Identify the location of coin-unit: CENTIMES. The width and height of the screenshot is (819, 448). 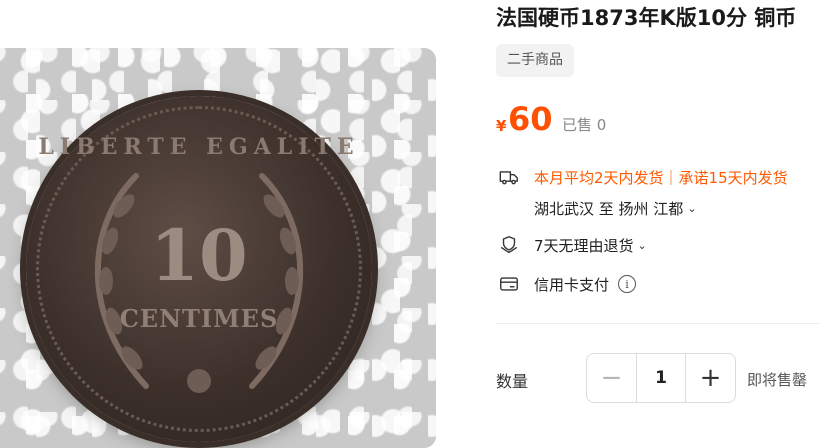
(199, 318).